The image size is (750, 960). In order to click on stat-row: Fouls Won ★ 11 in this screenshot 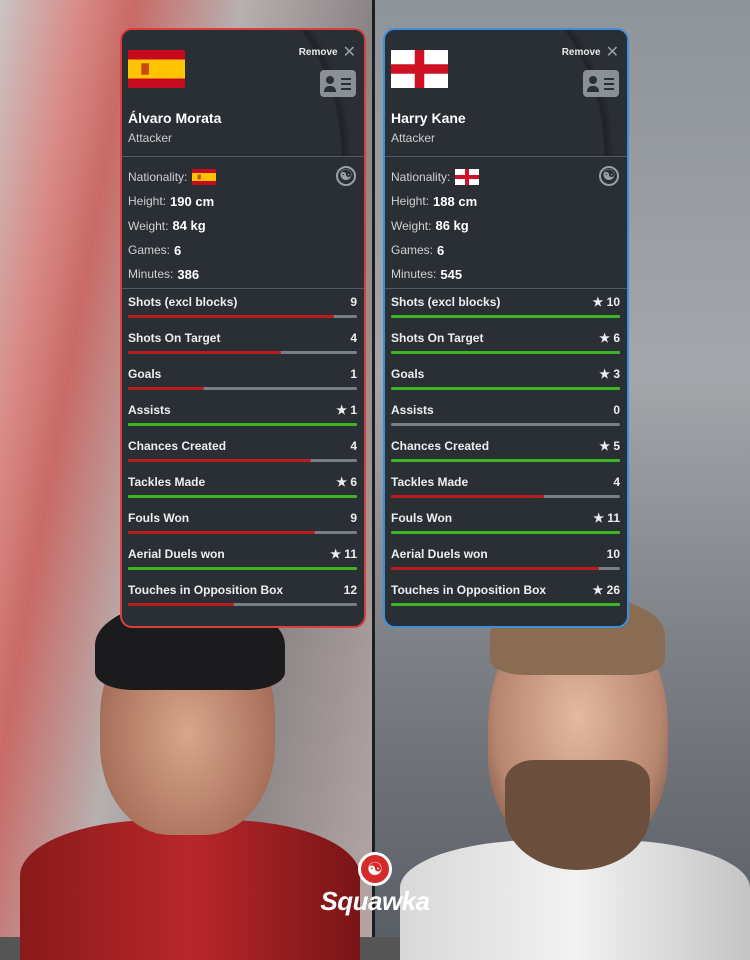, I will do `click(506, 523)`.